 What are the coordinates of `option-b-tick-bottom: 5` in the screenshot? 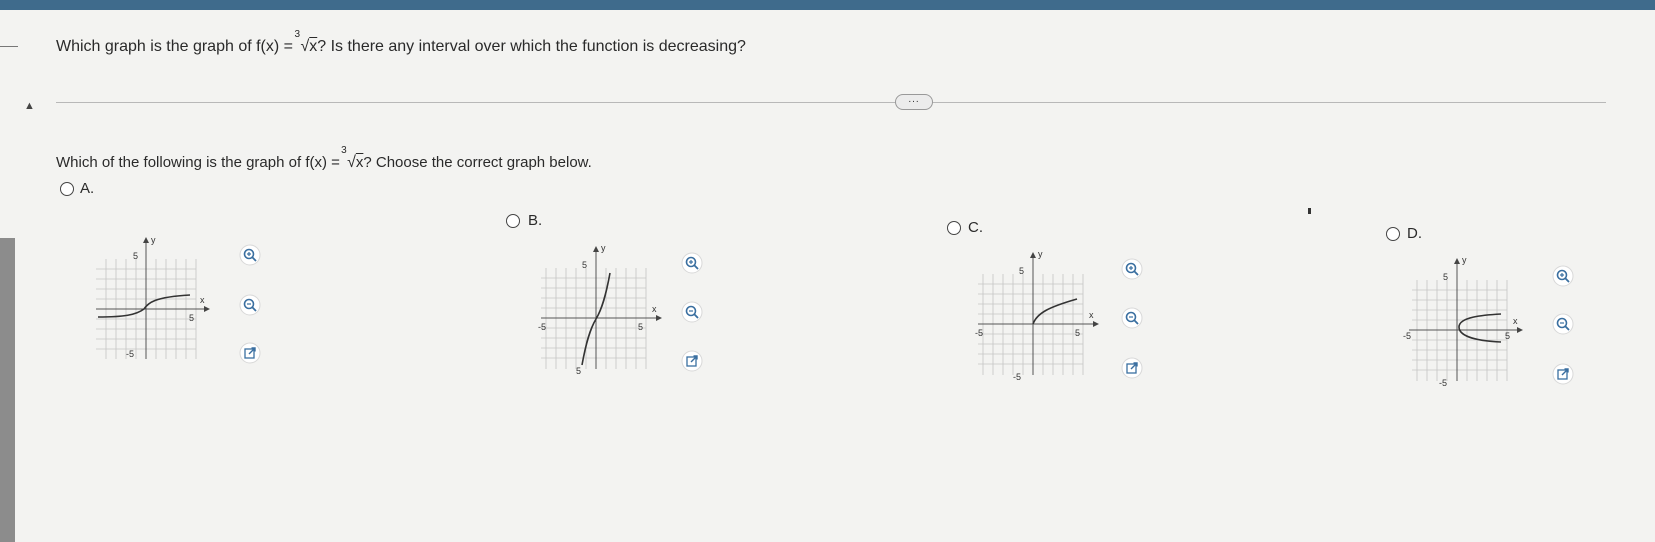 It's located at (578, 371).